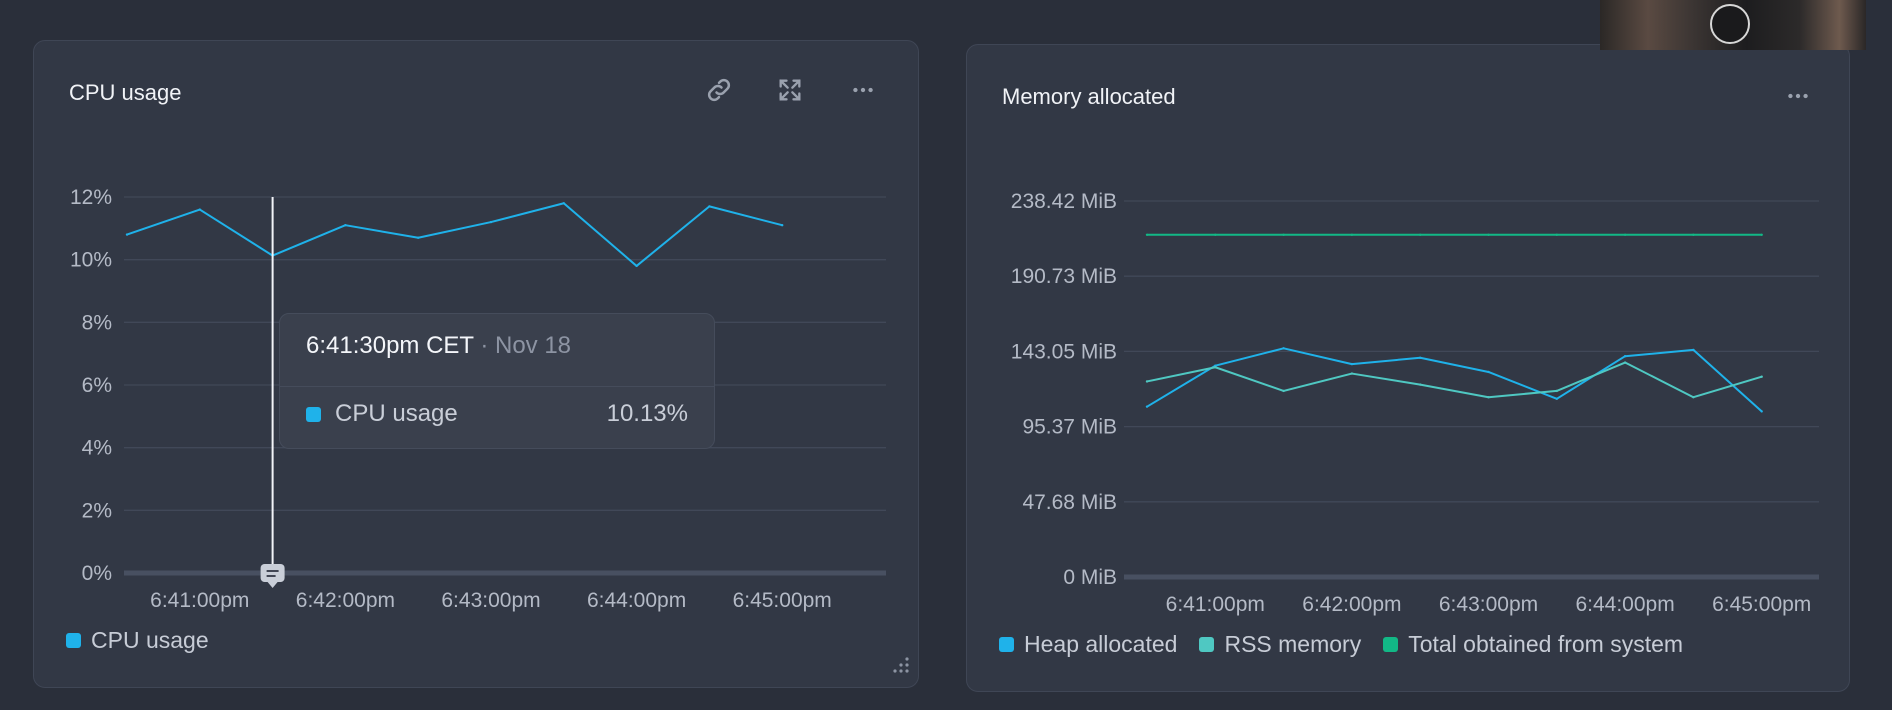 Image resolution: width=1892 pixels, height=710 pixels. What do you see at coordinates (272, 585) in the screenshot?
I see `annotation-marker-tip` at bounding box center [272, 585].